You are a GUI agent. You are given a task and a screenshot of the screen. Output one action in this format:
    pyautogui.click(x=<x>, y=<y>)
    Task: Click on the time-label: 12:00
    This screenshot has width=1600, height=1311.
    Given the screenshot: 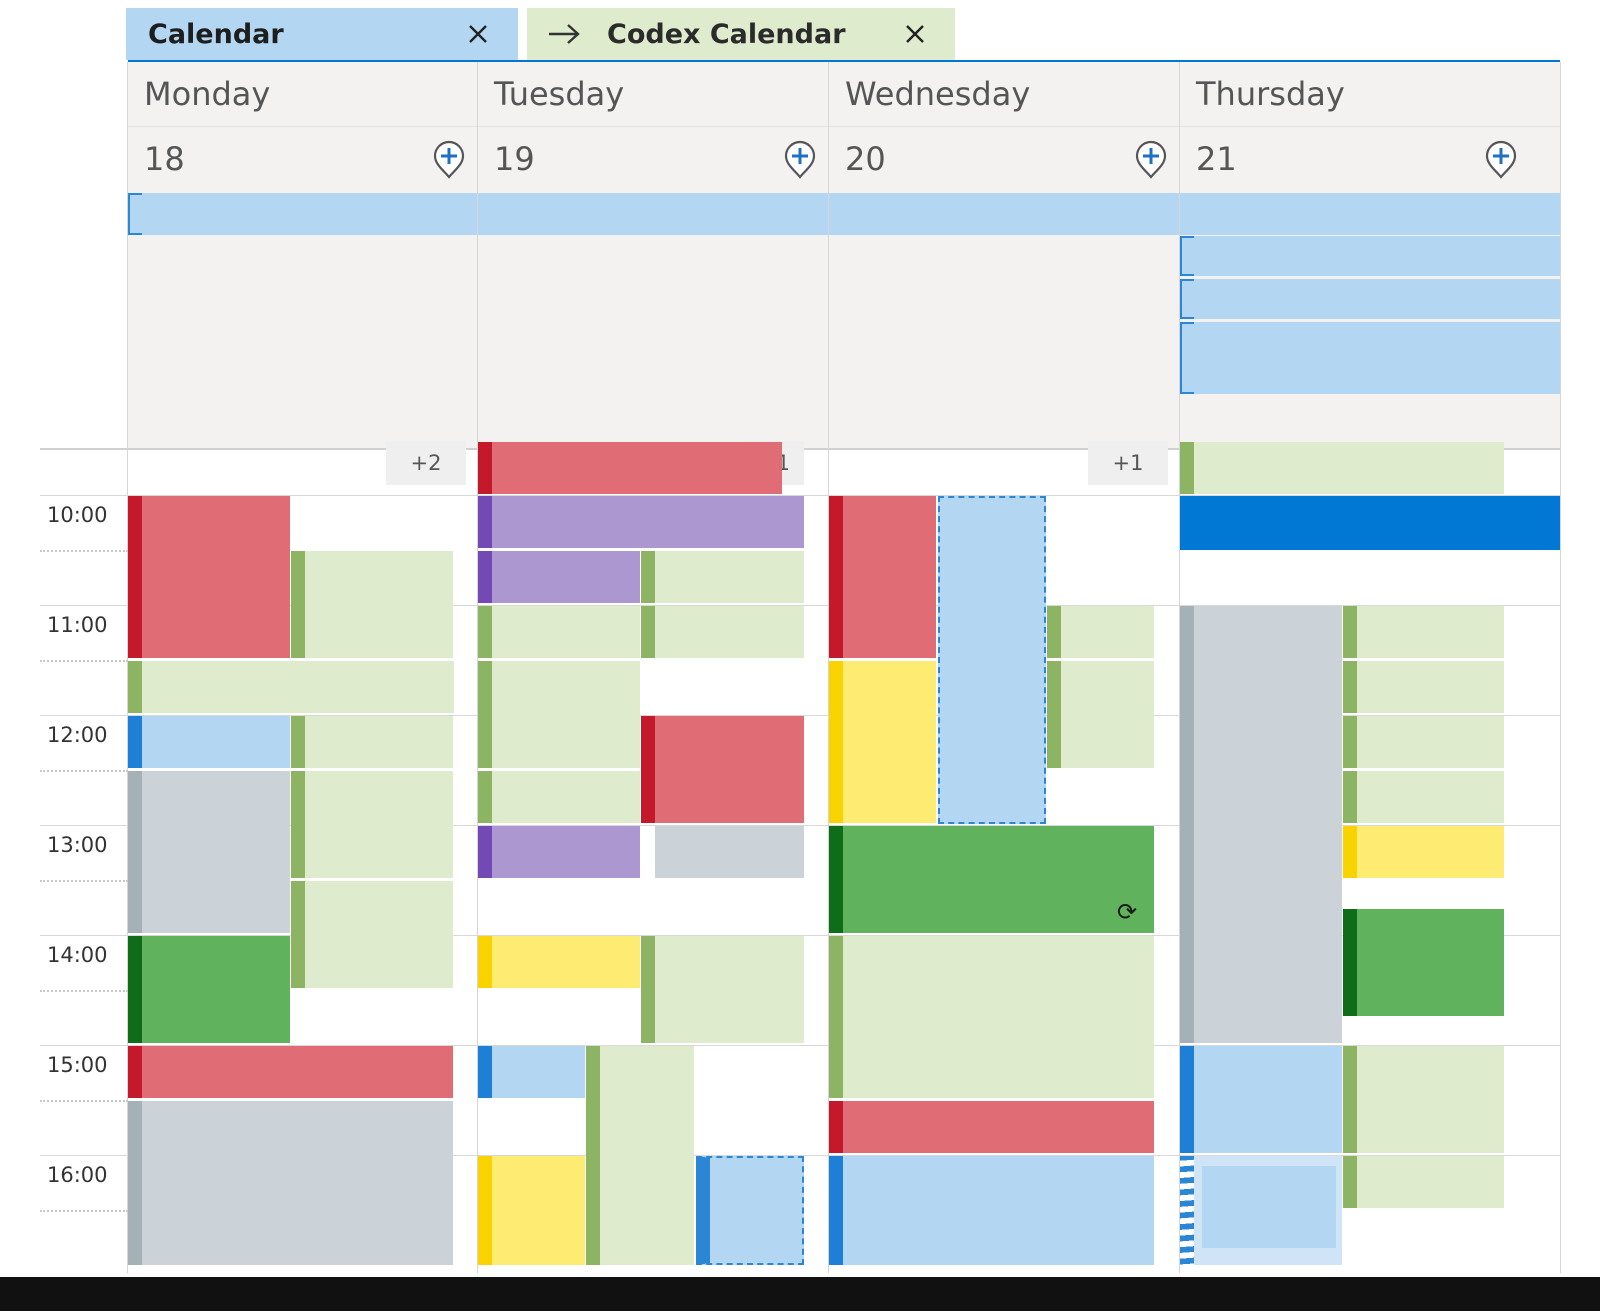 What is the action you would take?
    pyautogui.click(x=77, y=735)
    